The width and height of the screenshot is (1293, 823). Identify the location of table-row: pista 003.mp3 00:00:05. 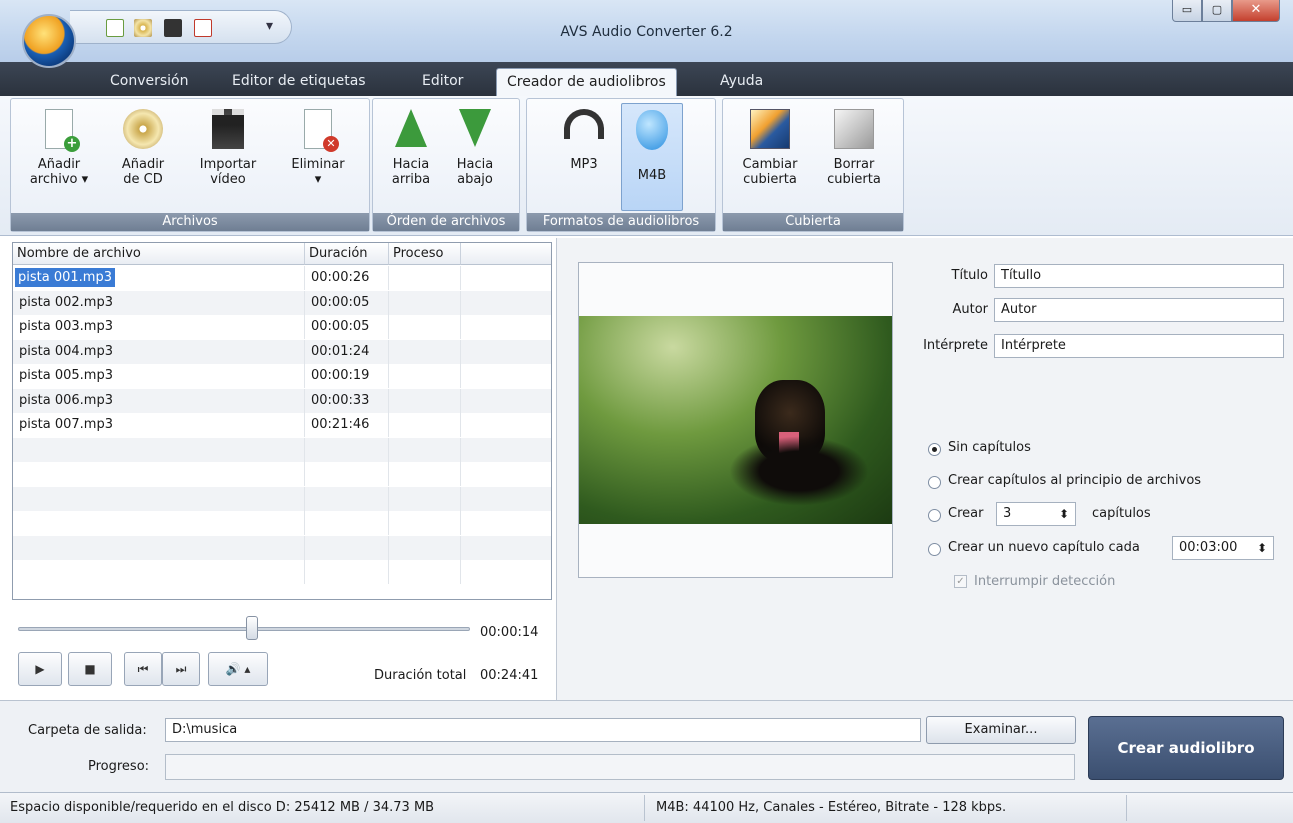
(282, 327).